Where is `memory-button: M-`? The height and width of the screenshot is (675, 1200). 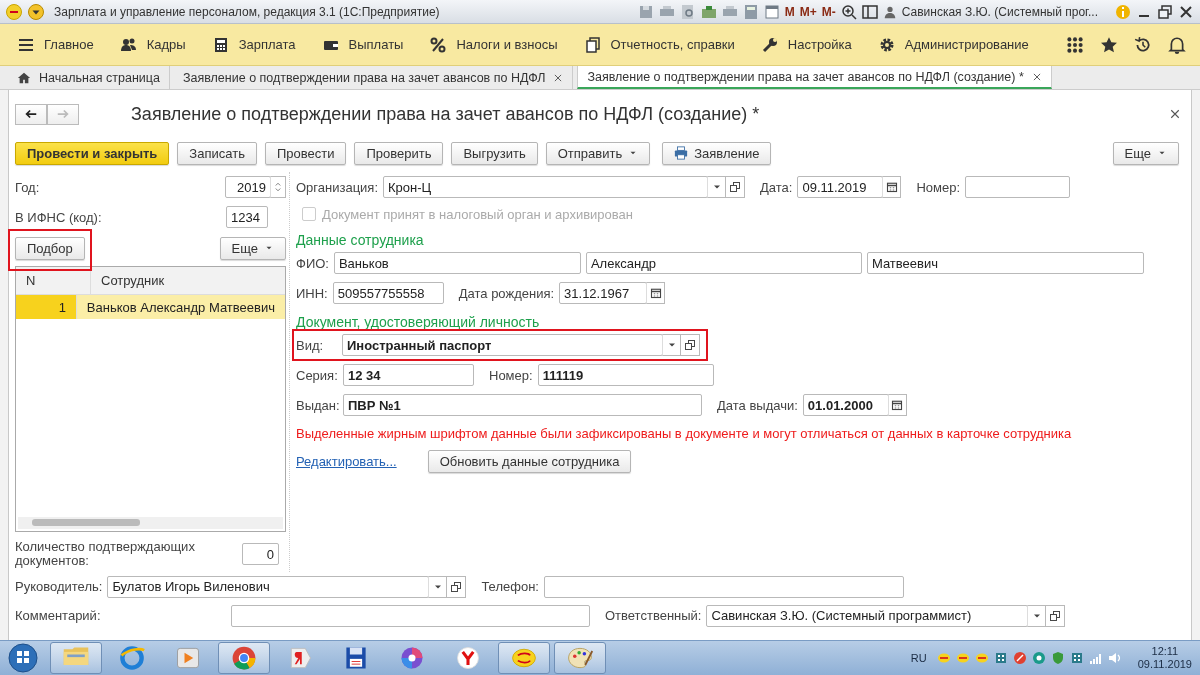
memory-button: M- is located at coordinates (828, 11).